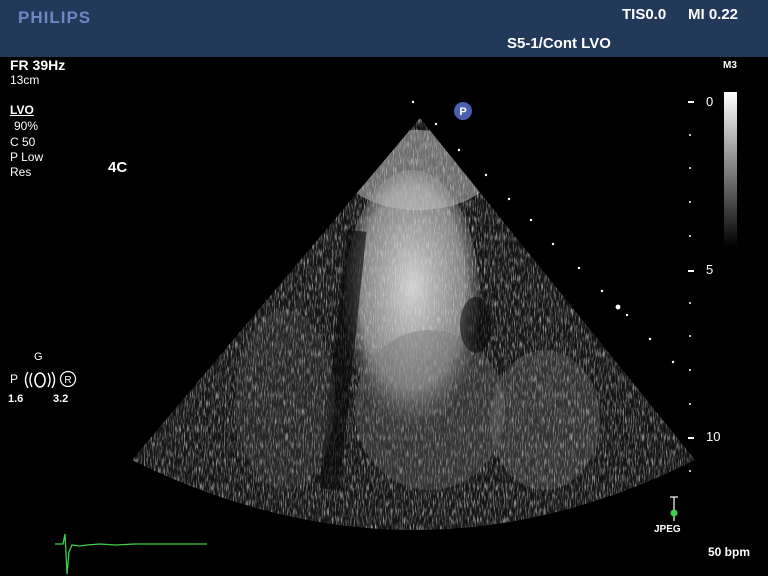  Describe the element at coordinates (713, 436) in the screenshot. I see `depth-tick-10: 10` at that location.